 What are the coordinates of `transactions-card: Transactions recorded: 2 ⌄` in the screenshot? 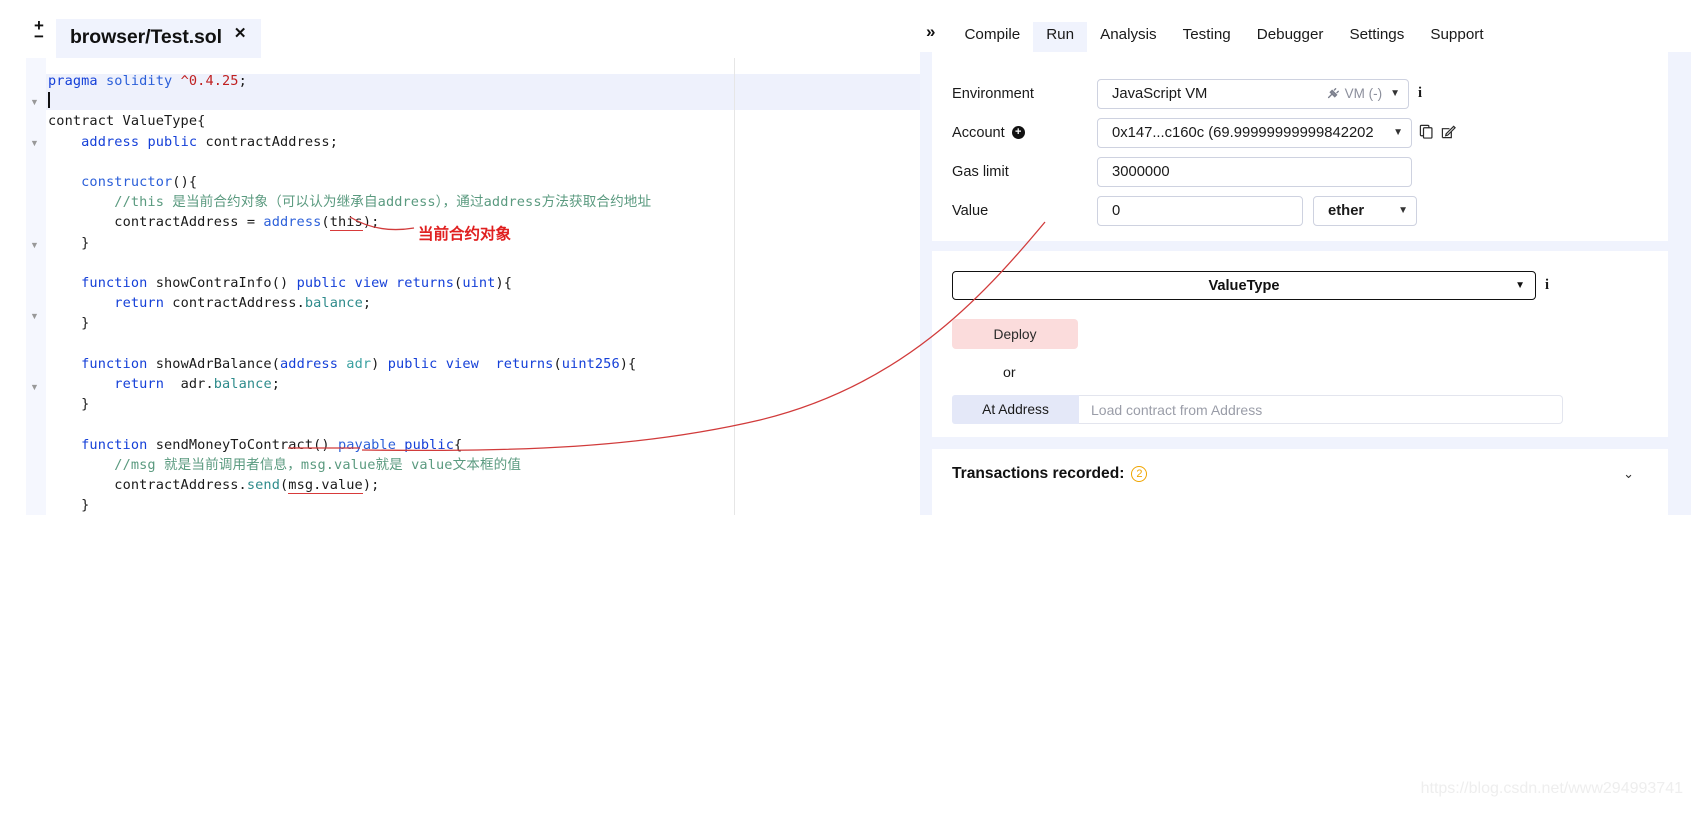 It's located at (1300, 482).